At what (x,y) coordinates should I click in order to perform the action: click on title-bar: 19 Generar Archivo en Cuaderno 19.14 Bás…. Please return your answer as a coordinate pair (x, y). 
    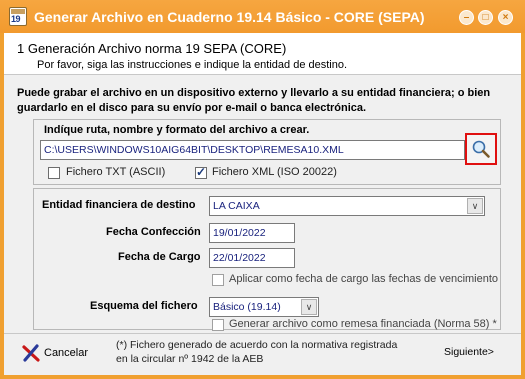
    Looking at the image, I should click on (262, 16).